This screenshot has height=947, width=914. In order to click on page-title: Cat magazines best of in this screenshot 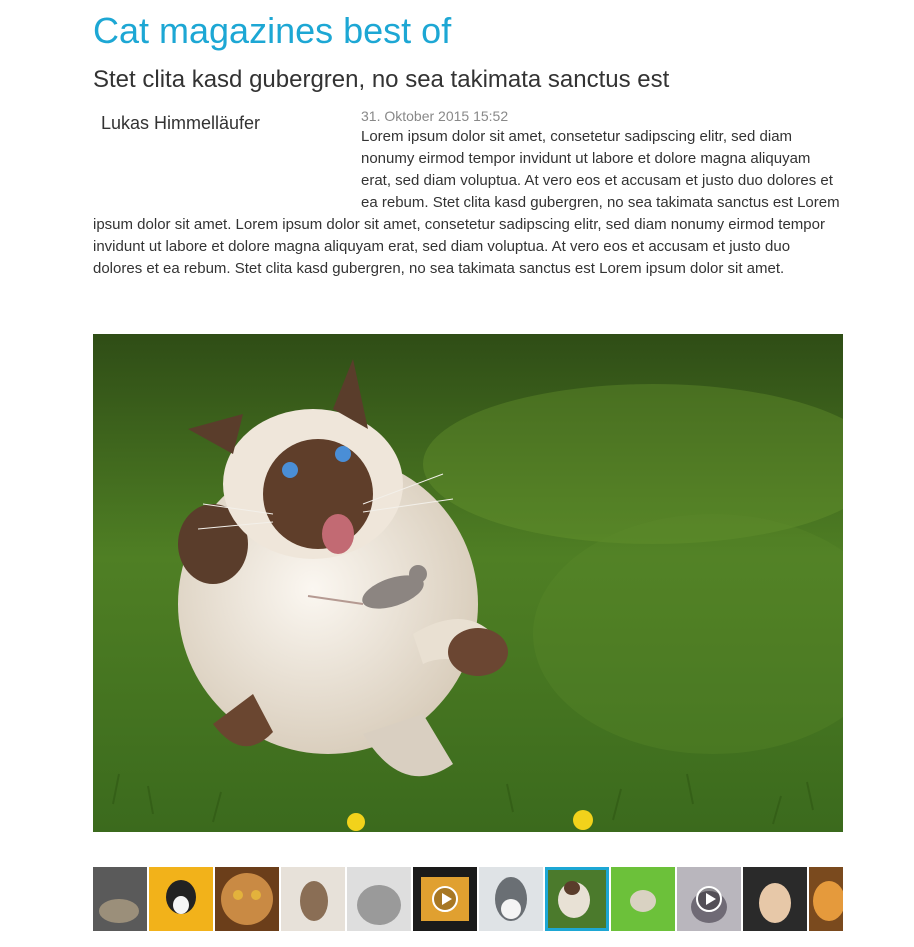, I will do `click(272, 30)`.